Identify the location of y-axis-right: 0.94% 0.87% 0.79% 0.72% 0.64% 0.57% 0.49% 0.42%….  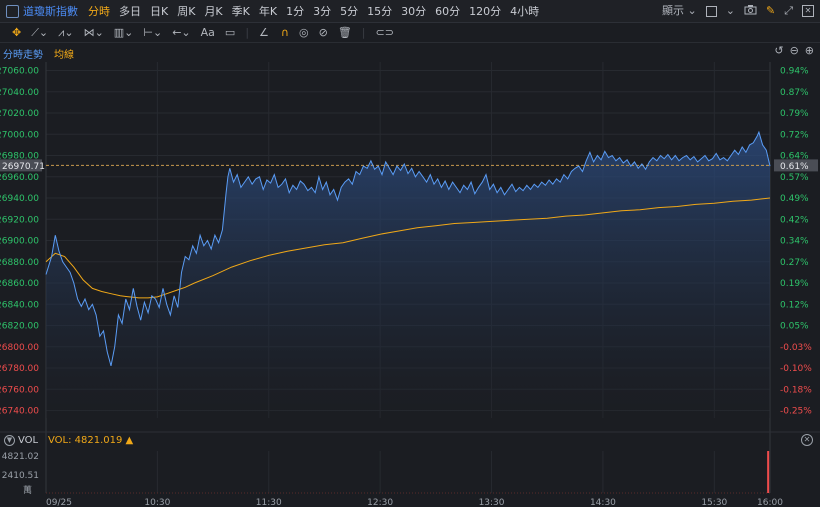
(796, 242).